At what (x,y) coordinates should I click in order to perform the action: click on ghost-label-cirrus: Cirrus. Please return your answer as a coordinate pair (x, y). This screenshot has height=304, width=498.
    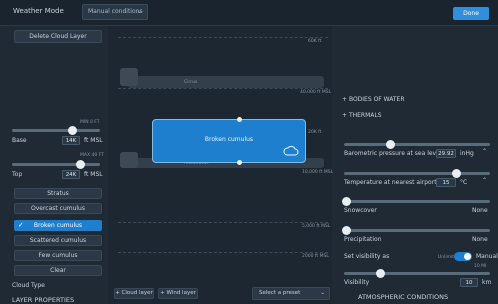
    Looking at the image, I should click on (191, 82).